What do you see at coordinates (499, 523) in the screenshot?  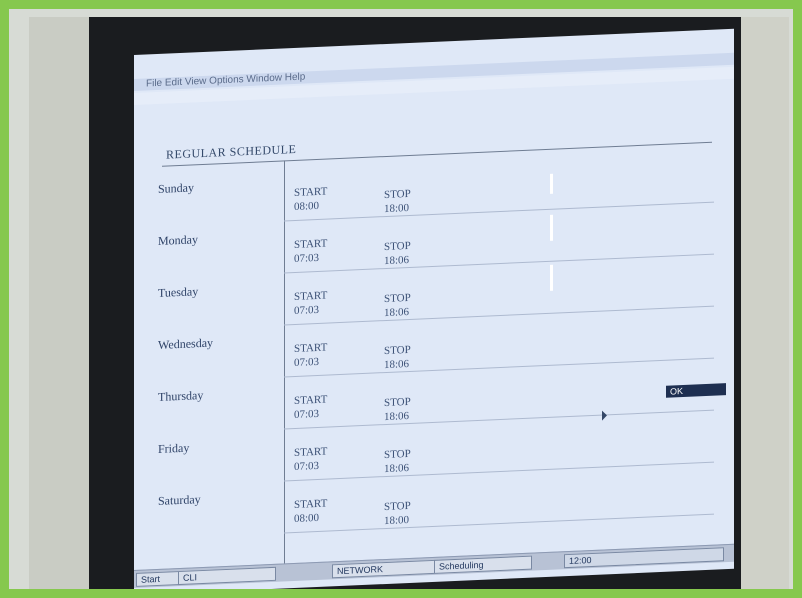 I see `row-divider` at bounding box center [499, 523].